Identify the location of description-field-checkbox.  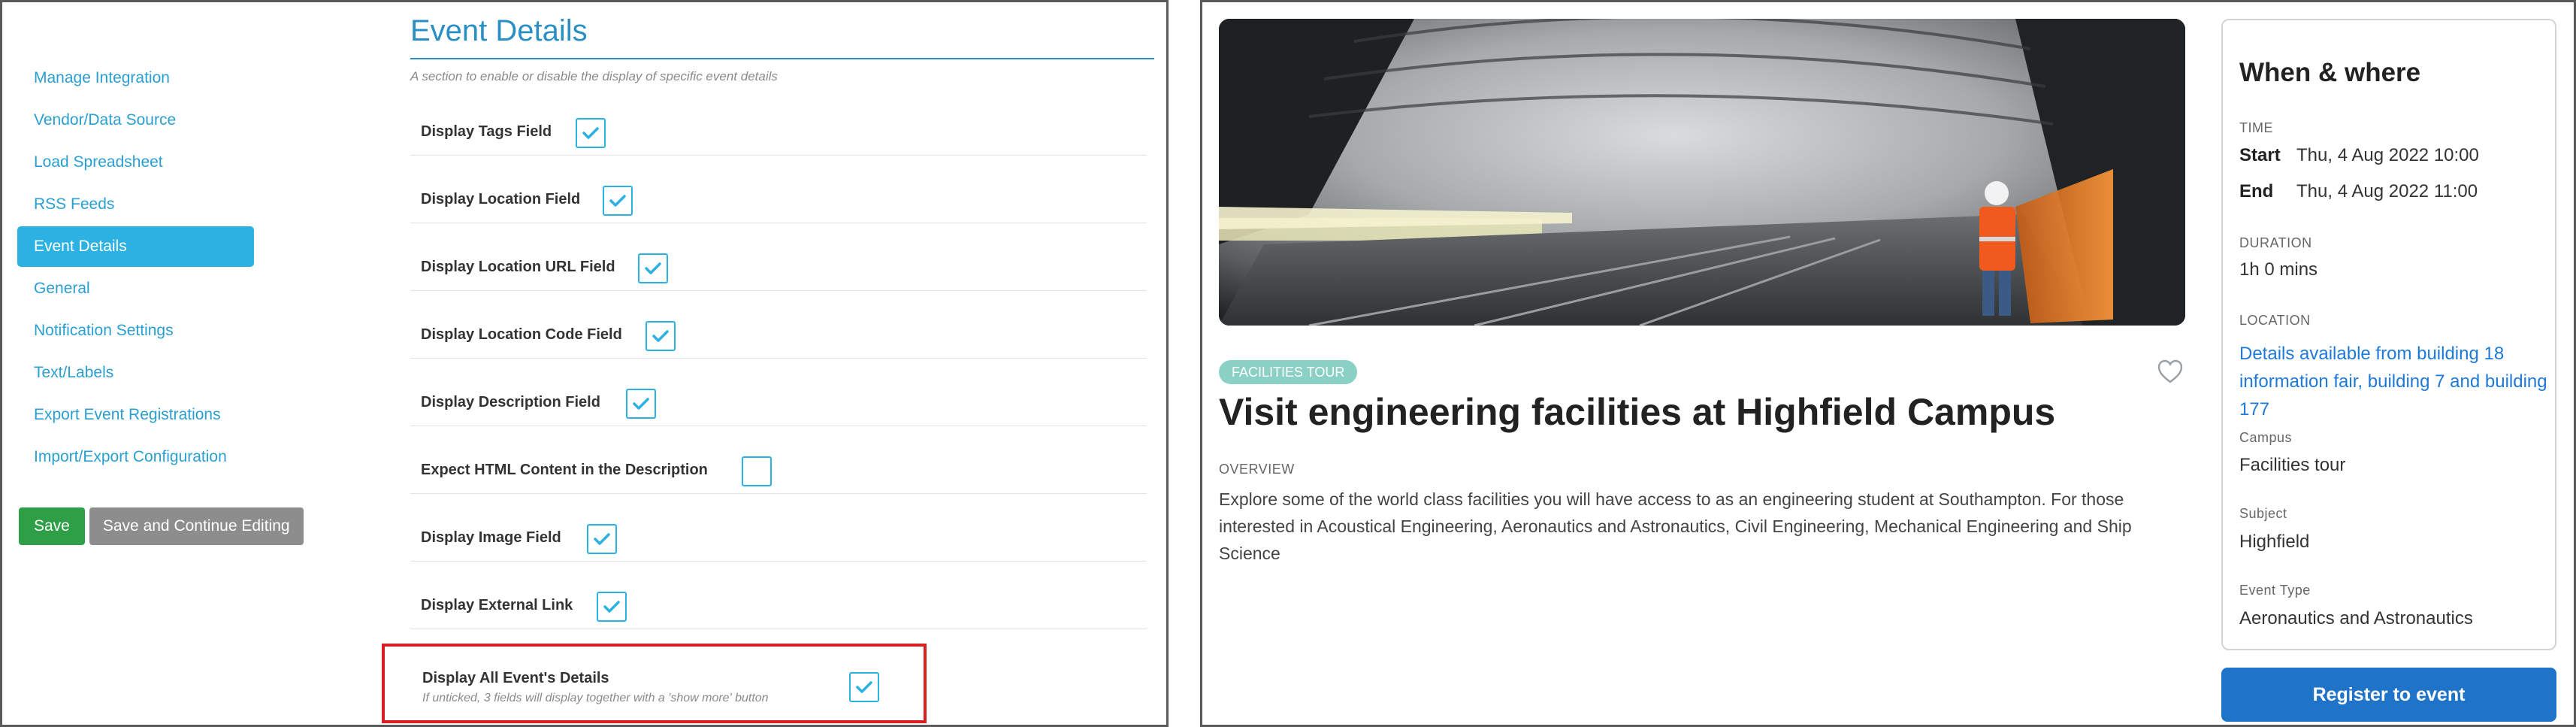
(641, 404).